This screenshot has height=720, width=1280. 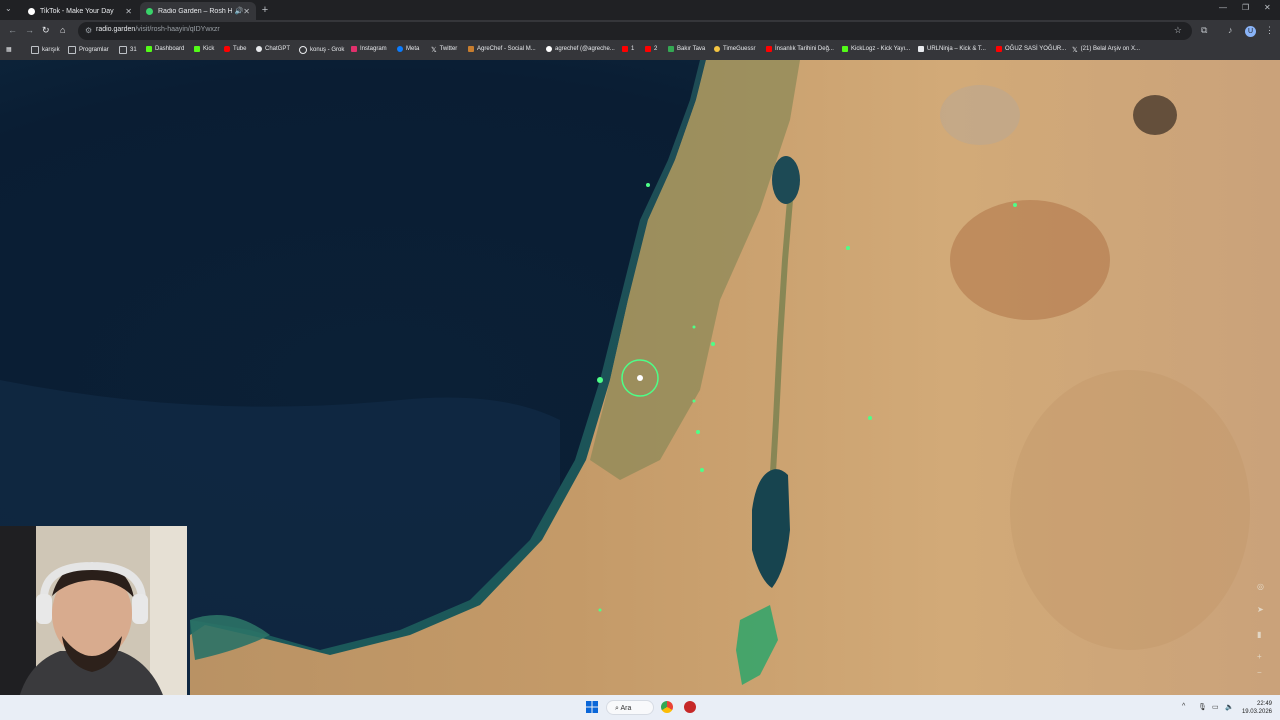 What do you see at coordinates (1250, 31) in the screenshot?
I see `avatar: U` at bounding box center [1250, 31].